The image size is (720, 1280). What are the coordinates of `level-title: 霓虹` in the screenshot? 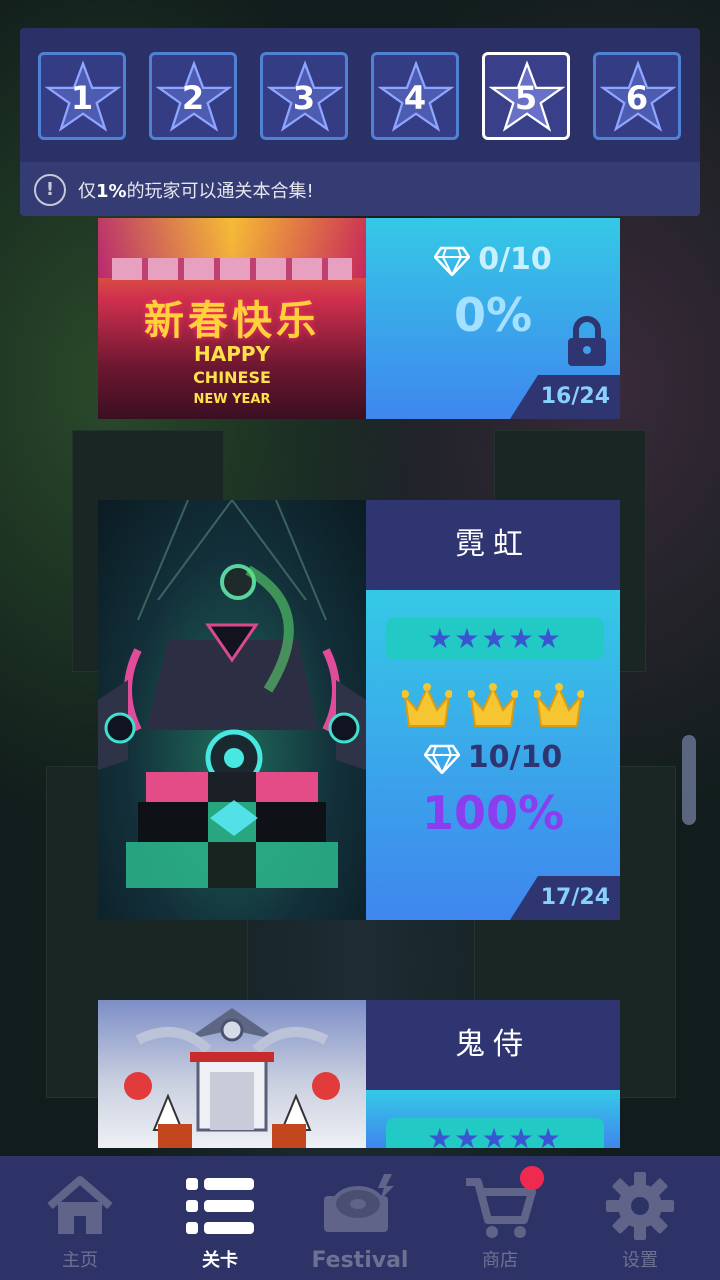 It's located at (493, 545).